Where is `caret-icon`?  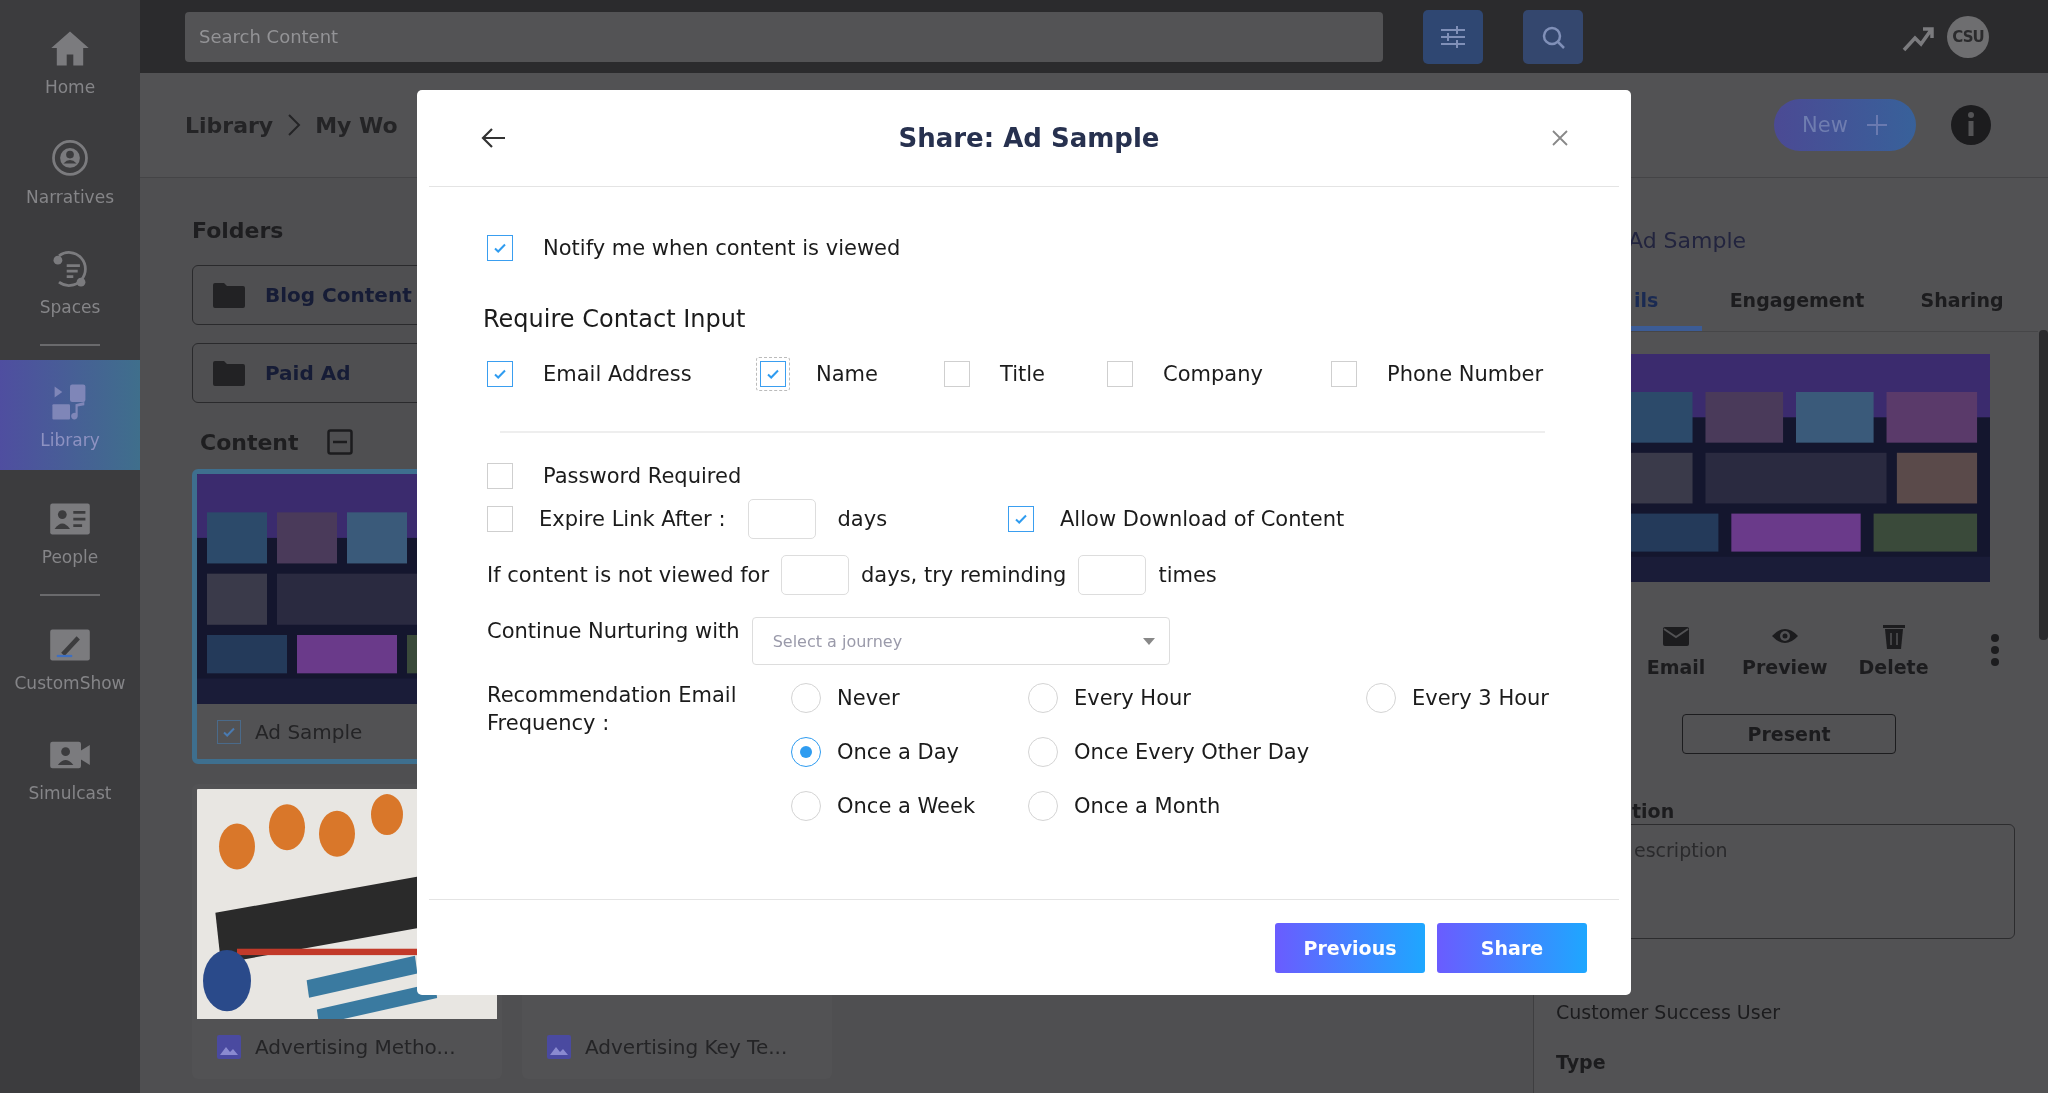
caret-icon is located at coordinates (1148, 641).